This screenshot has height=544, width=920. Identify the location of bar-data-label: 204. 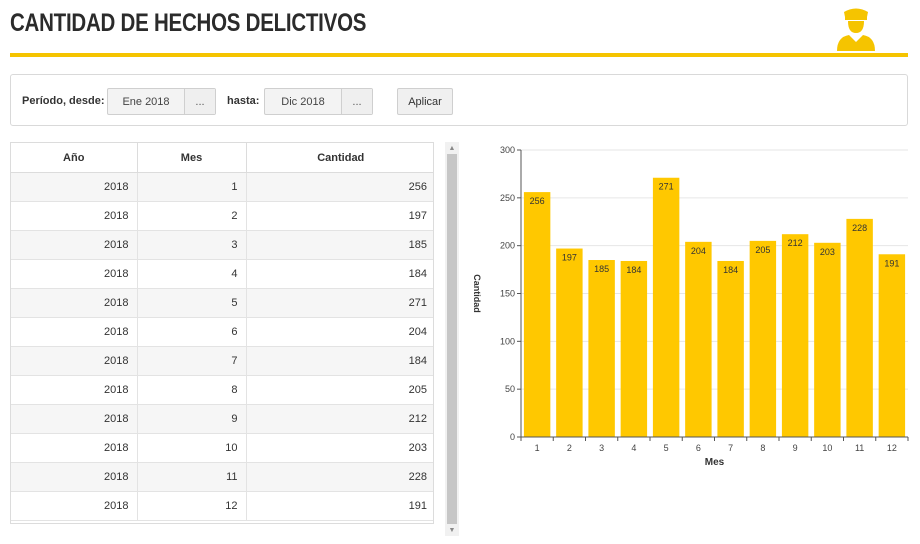
(698, 251).